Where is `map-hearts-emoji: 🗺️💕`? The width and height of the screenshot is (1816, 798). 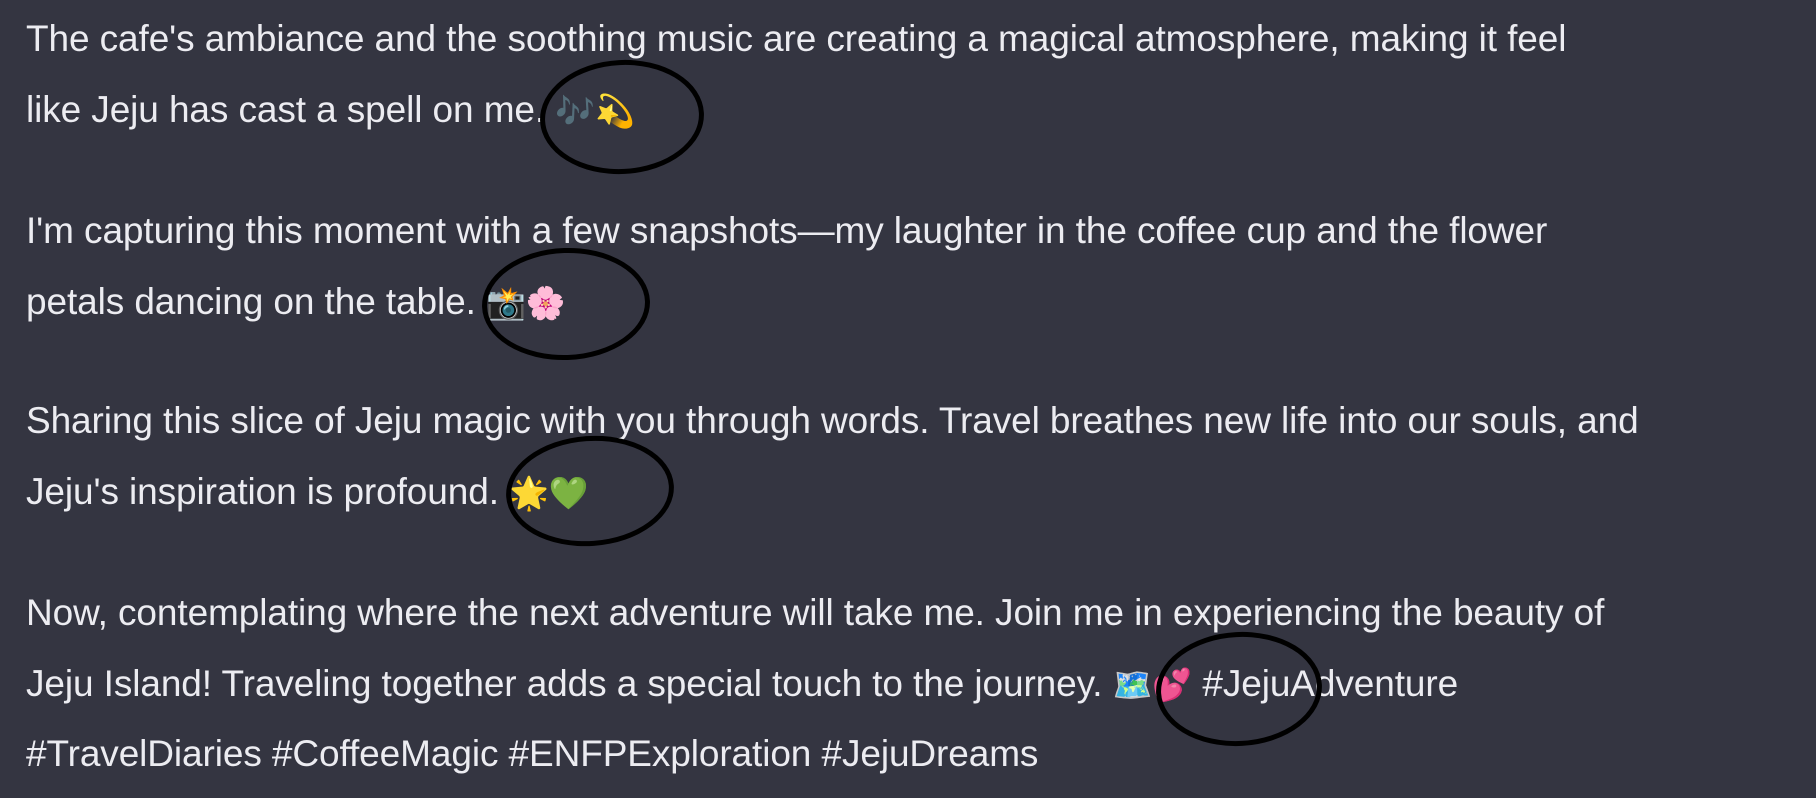
map-hearts-emoji: 🗺️💕 is located at coordinates (1152, 684).